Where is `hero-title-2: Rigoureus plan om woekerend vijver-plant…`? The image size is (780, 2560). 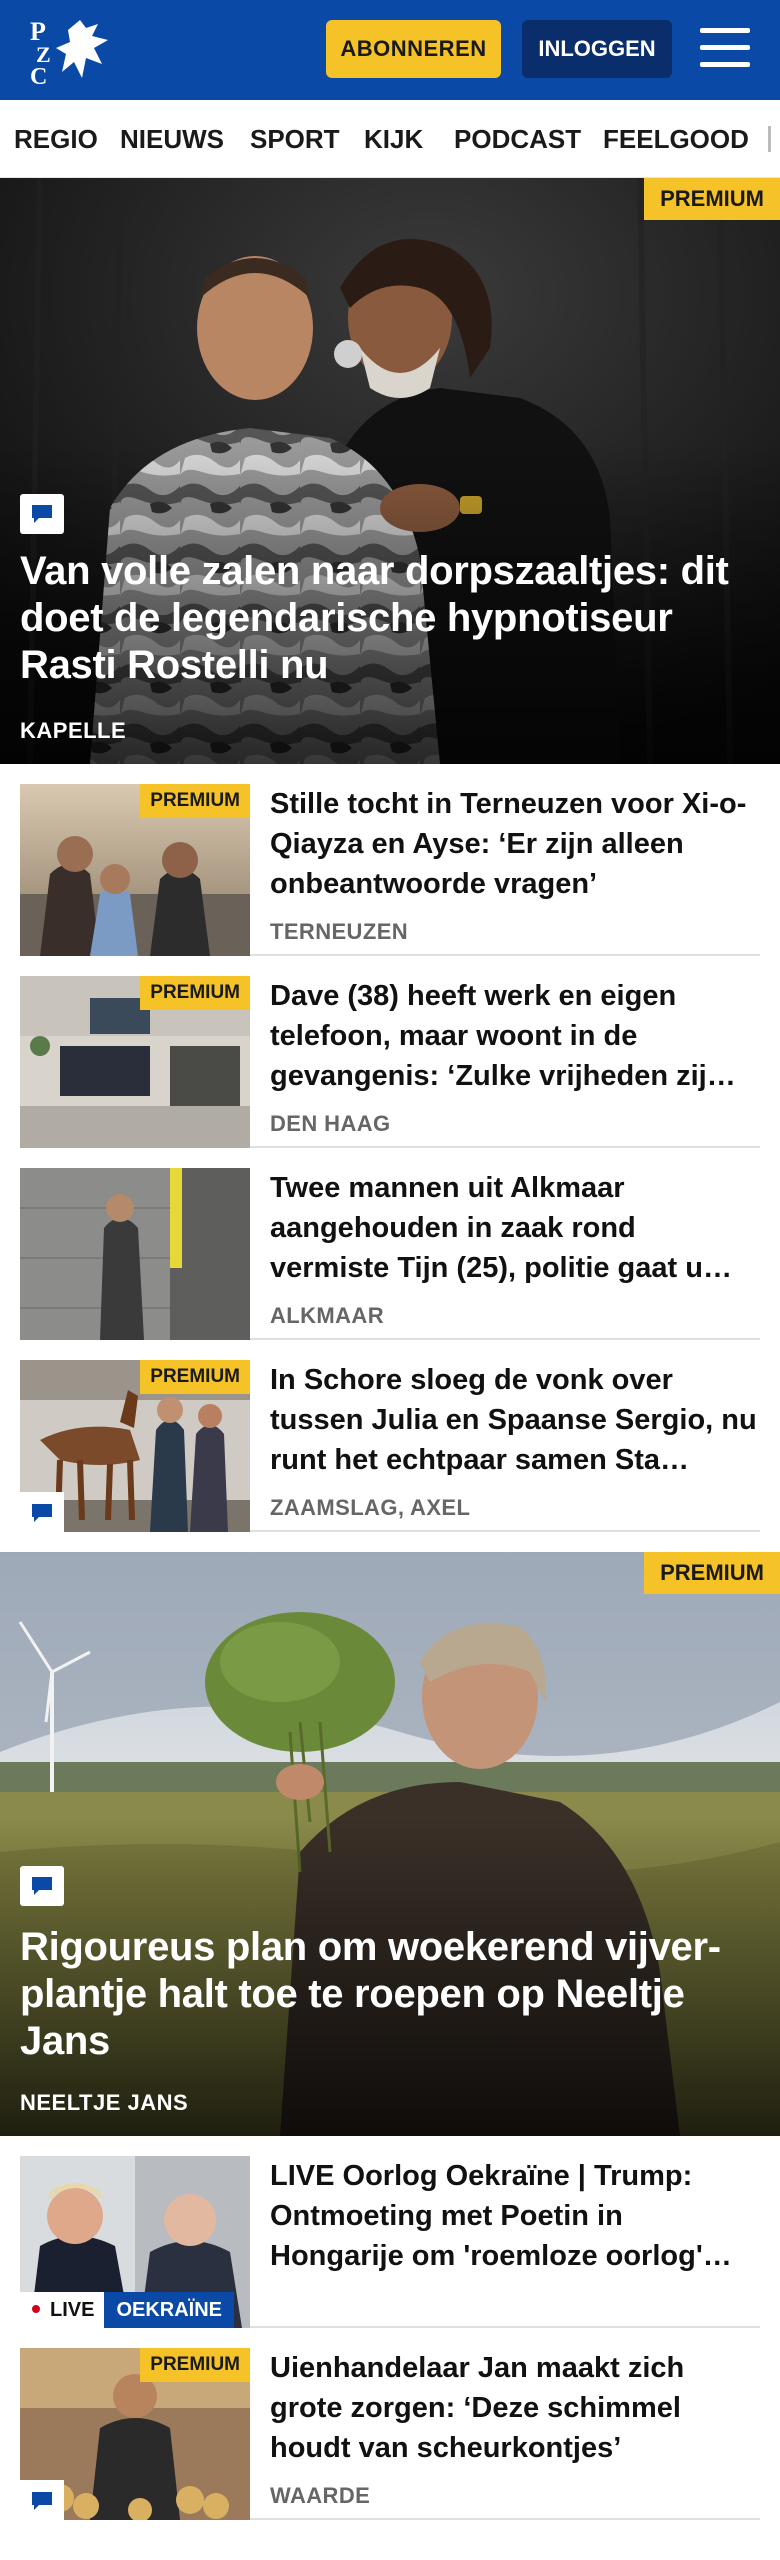
hero-title-2: Rigoureus plan om woekerend vijver-plant… is located at coordinates (390, 1994).